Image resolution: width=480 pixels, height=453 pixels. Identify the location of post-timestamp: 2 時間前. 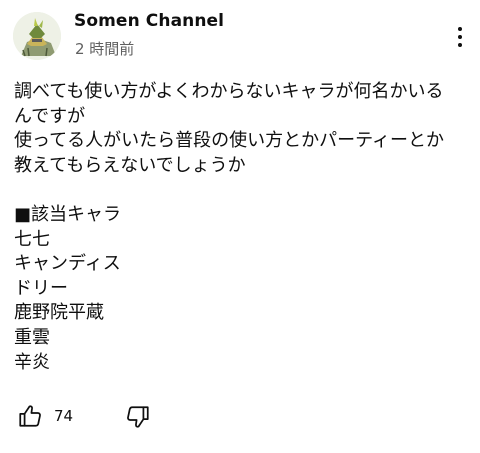
(104, 48).